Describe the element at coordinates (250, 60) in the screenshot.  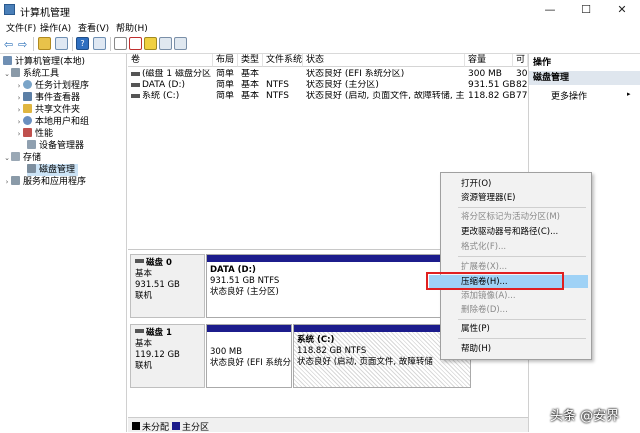
I see `column-header-type: 类型` at that location.